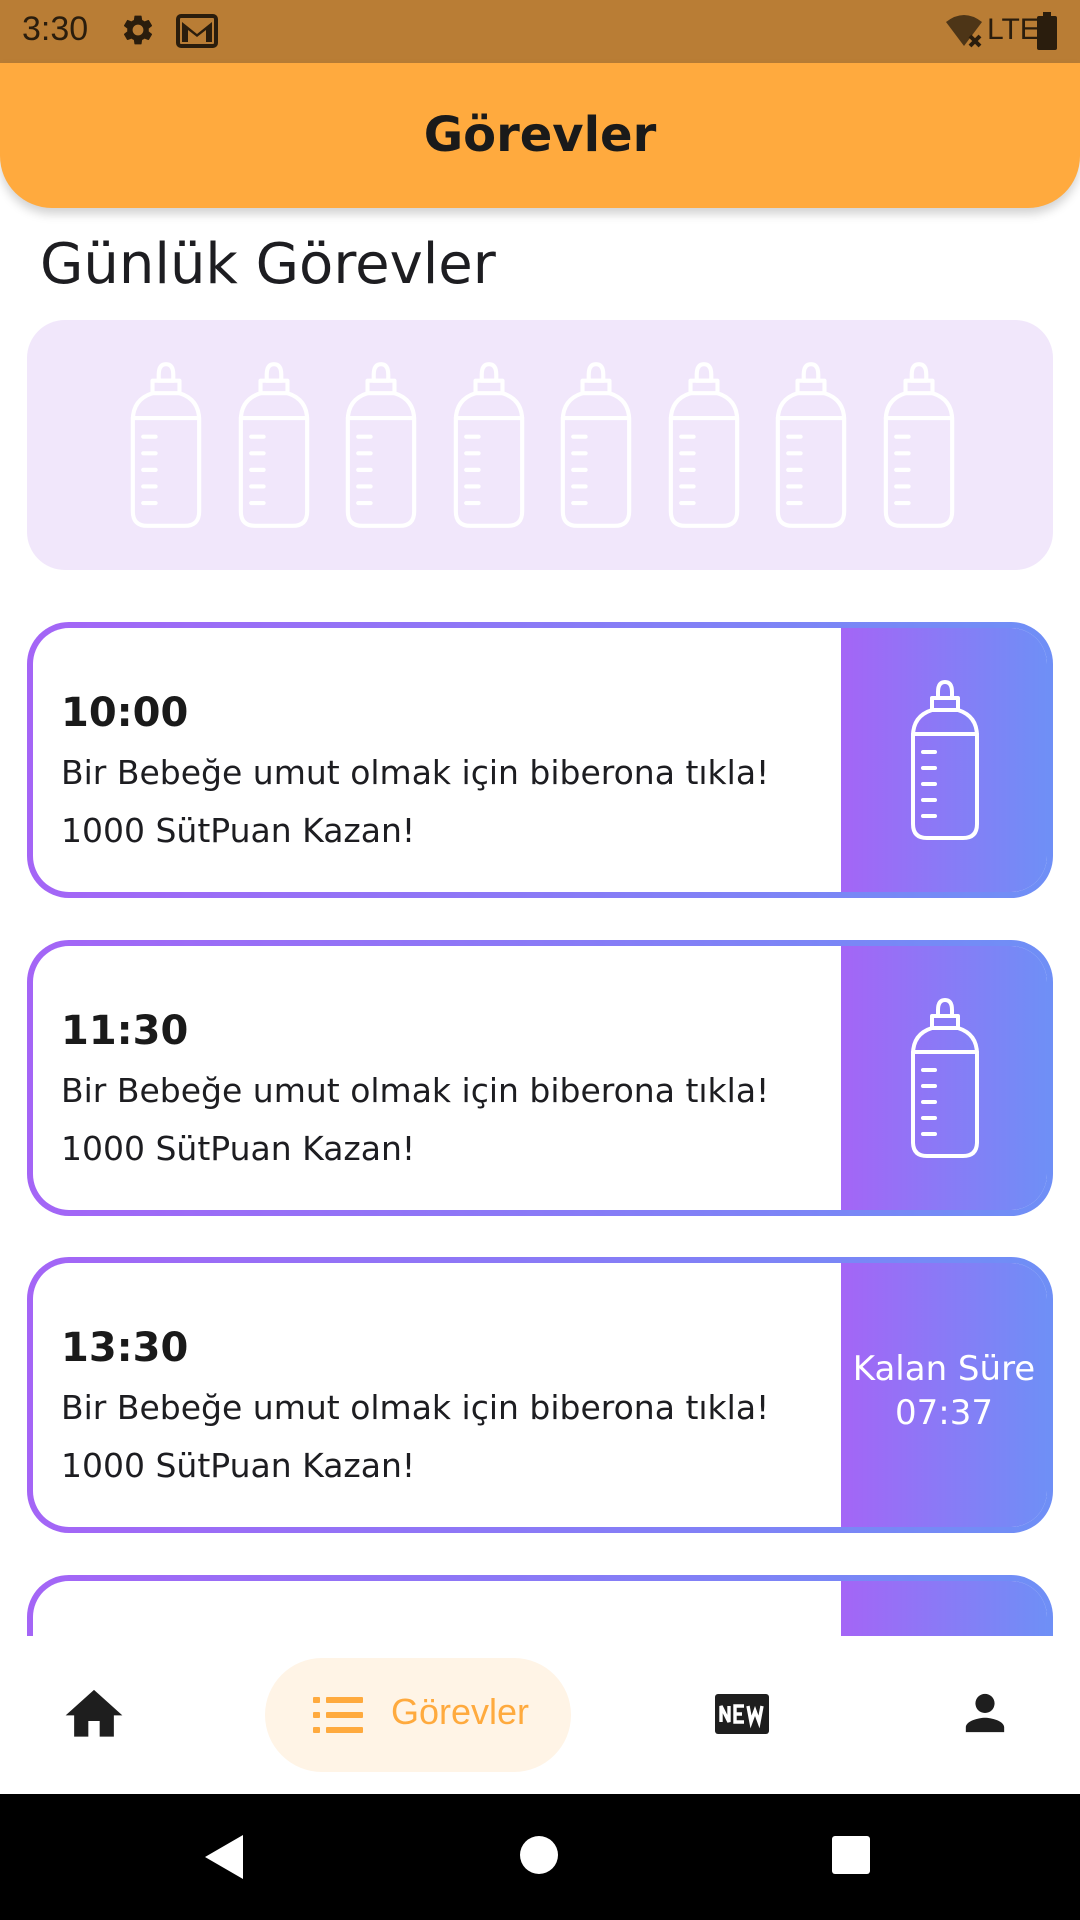 The width and height of the screenshot is (1080, 1920). I want to click on back-icon, so click(224, 1857).